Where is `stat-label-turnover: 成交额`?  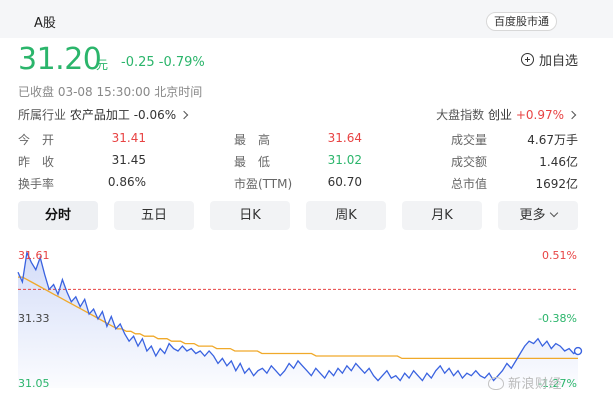
stat-label-turnover: 成交额 is located at coordinates (469, 162).